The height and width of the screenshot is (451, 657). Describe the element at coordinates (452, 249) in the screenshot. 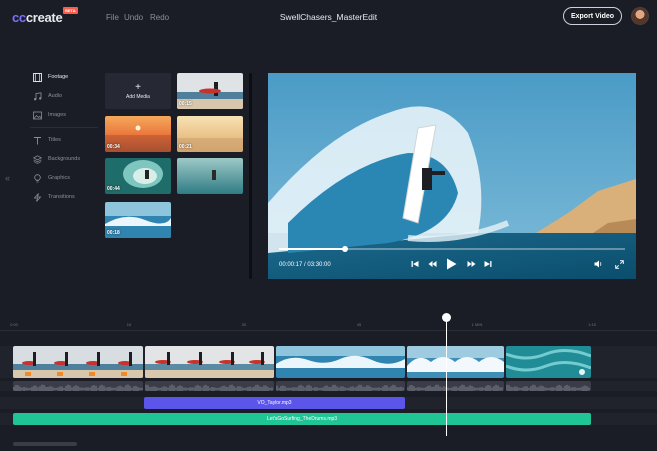

I see `player-progress-bar` at that location.